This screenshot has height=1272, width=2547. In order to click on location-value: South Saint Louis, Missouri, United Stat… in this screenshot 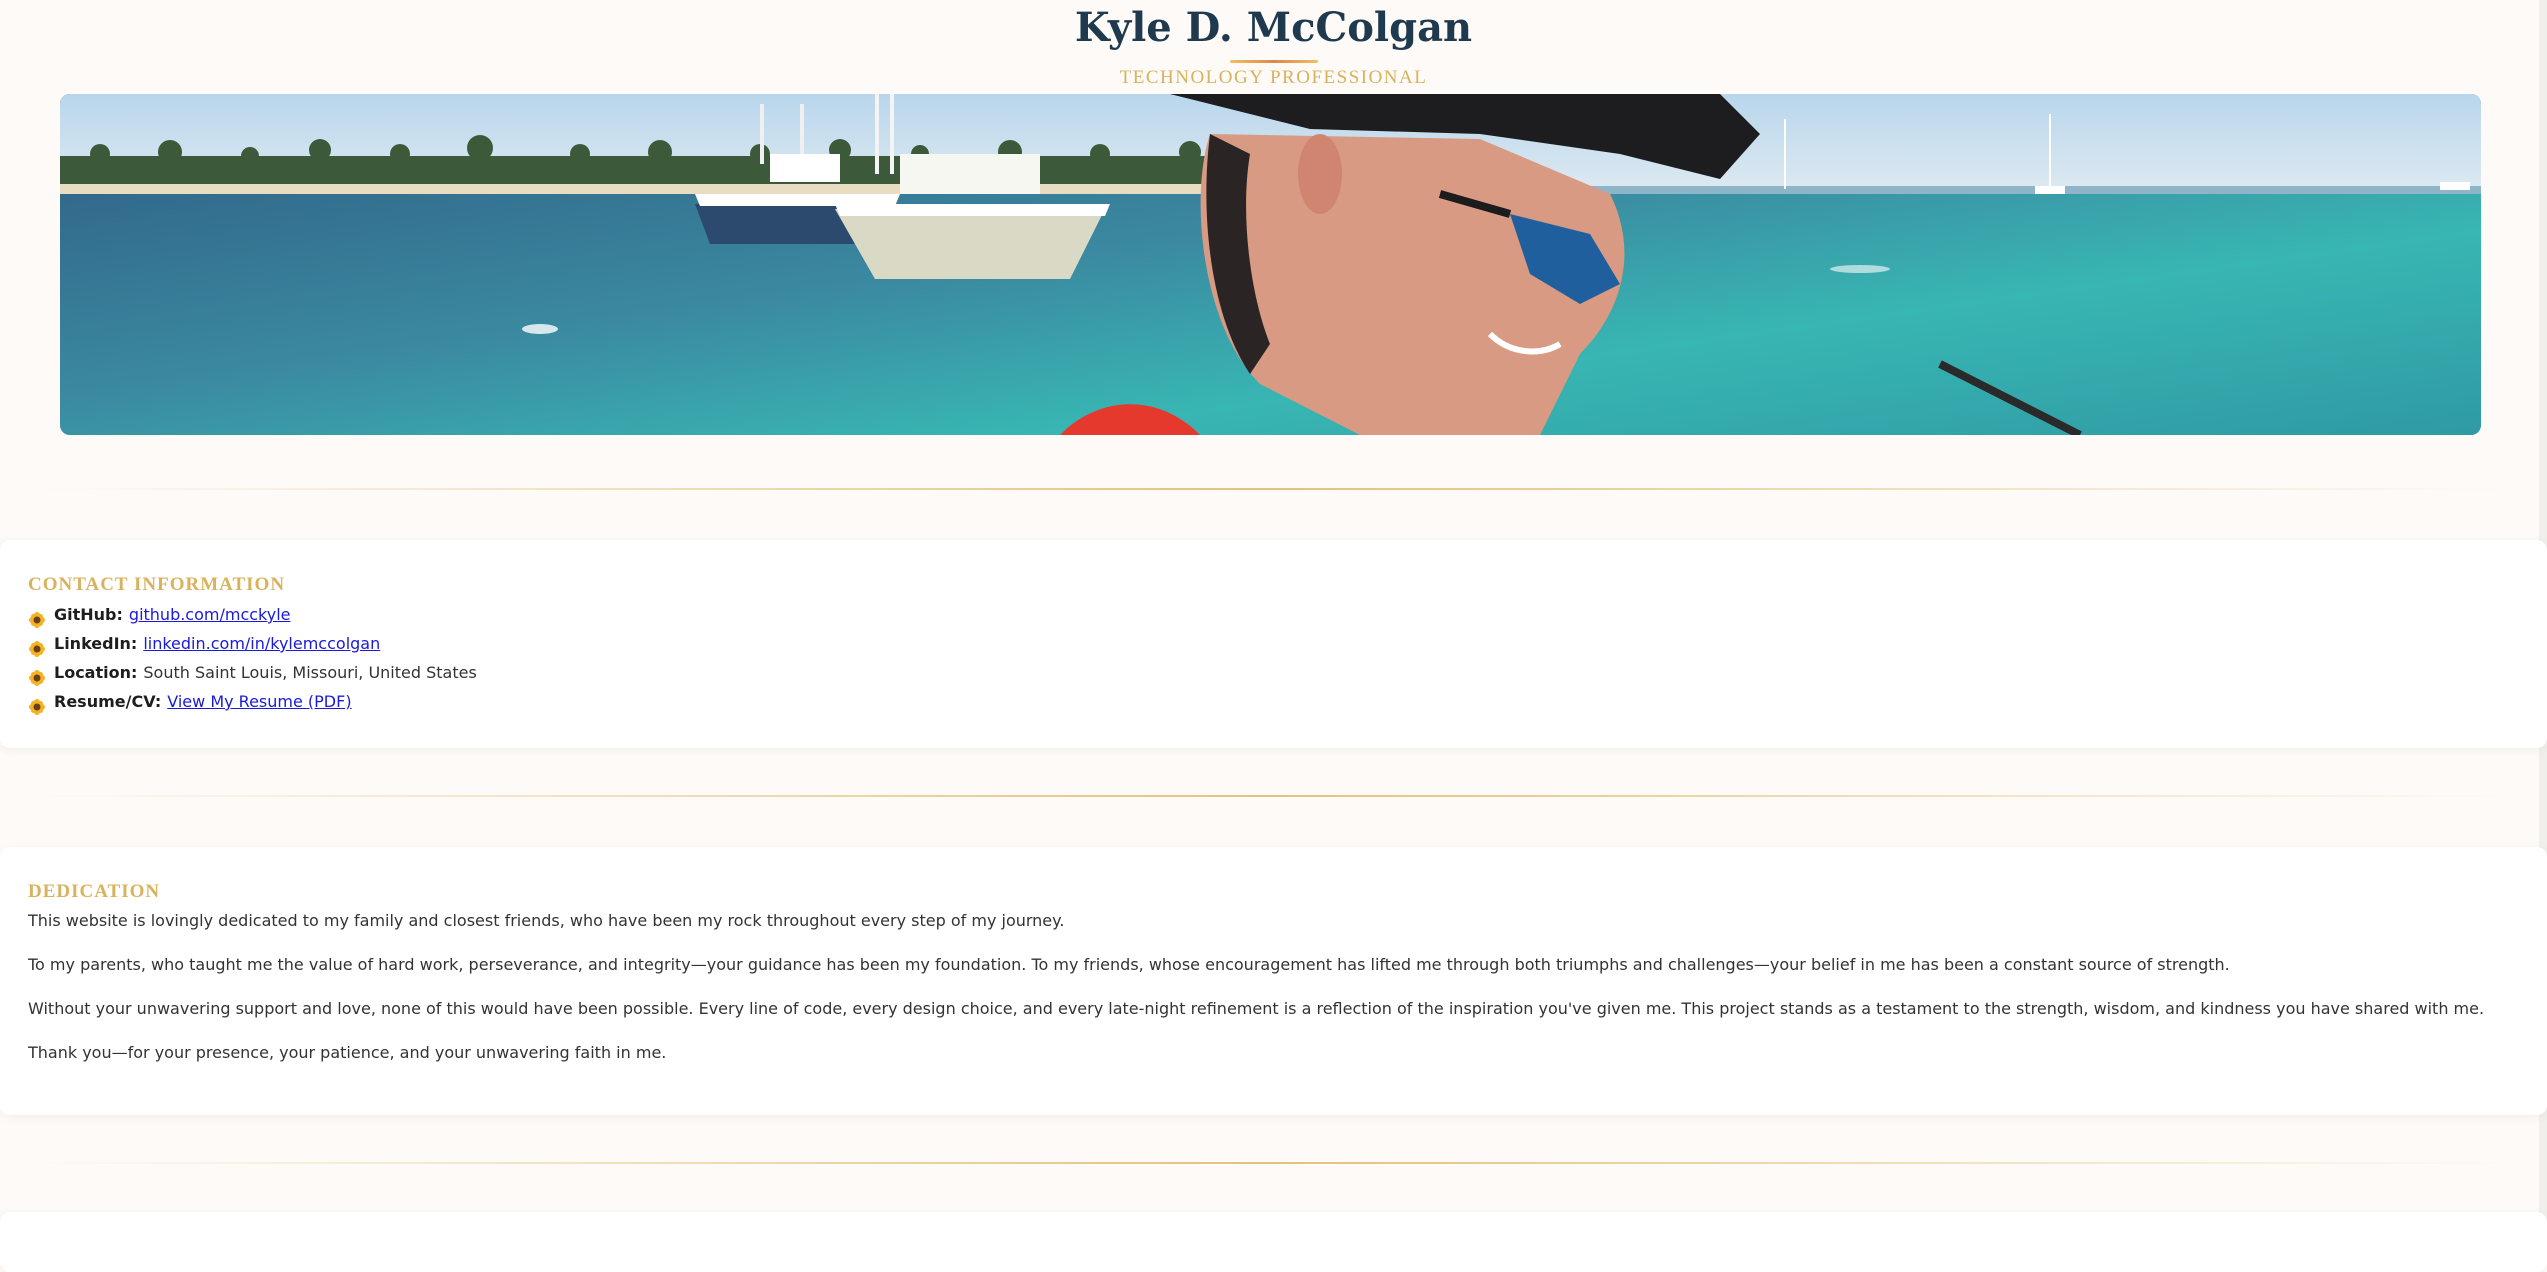, I will do `click(310, 672)`.